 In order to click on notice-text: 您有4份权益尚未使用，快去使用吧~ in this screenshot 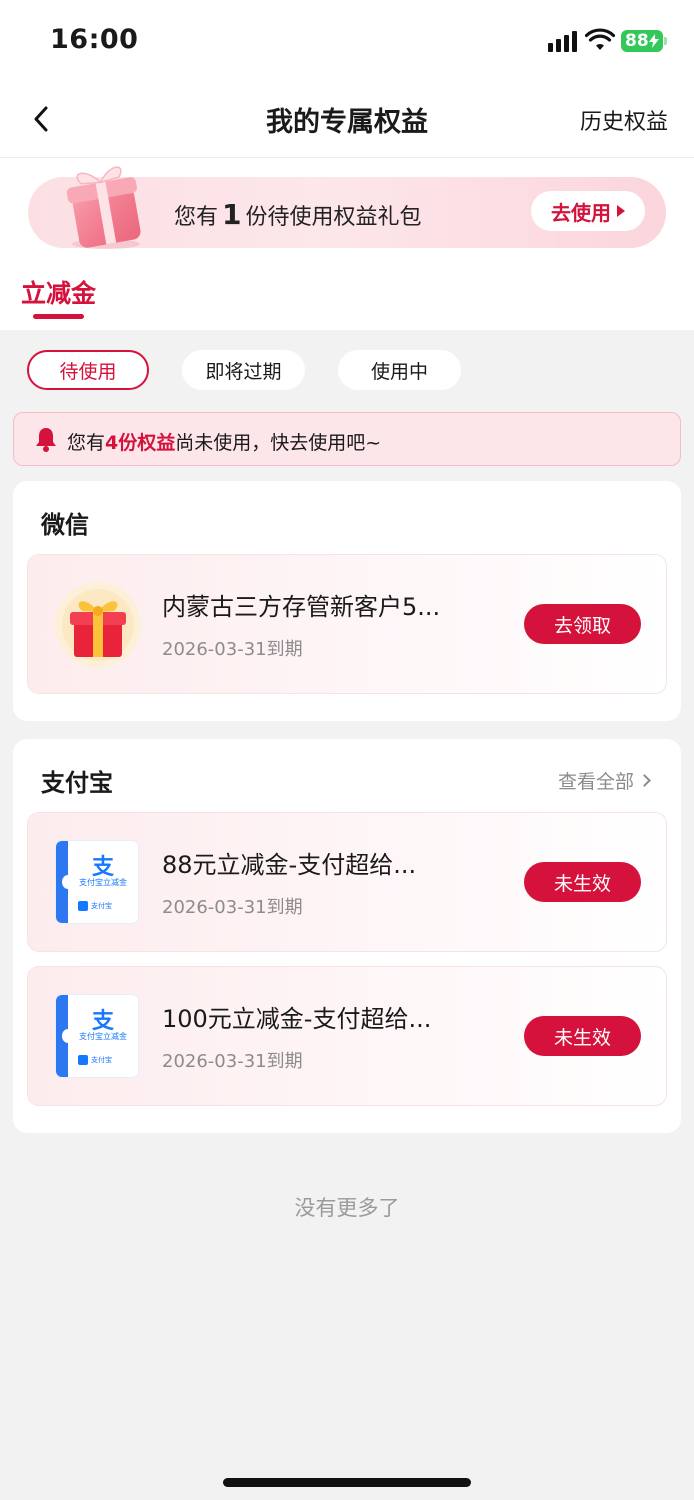, I will do `click(224, 441)`.